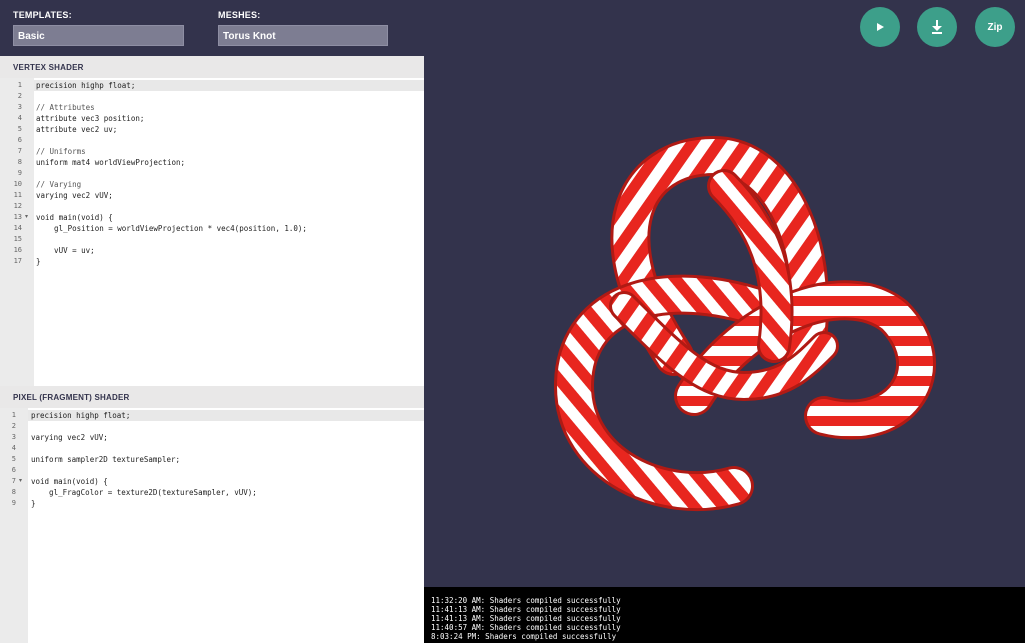 This screenshot has height=643, width=1025. I want to click on top-toolbar: TEMPLATES: Basic MESHES: Torus Knot Zip, so click(512, 28).